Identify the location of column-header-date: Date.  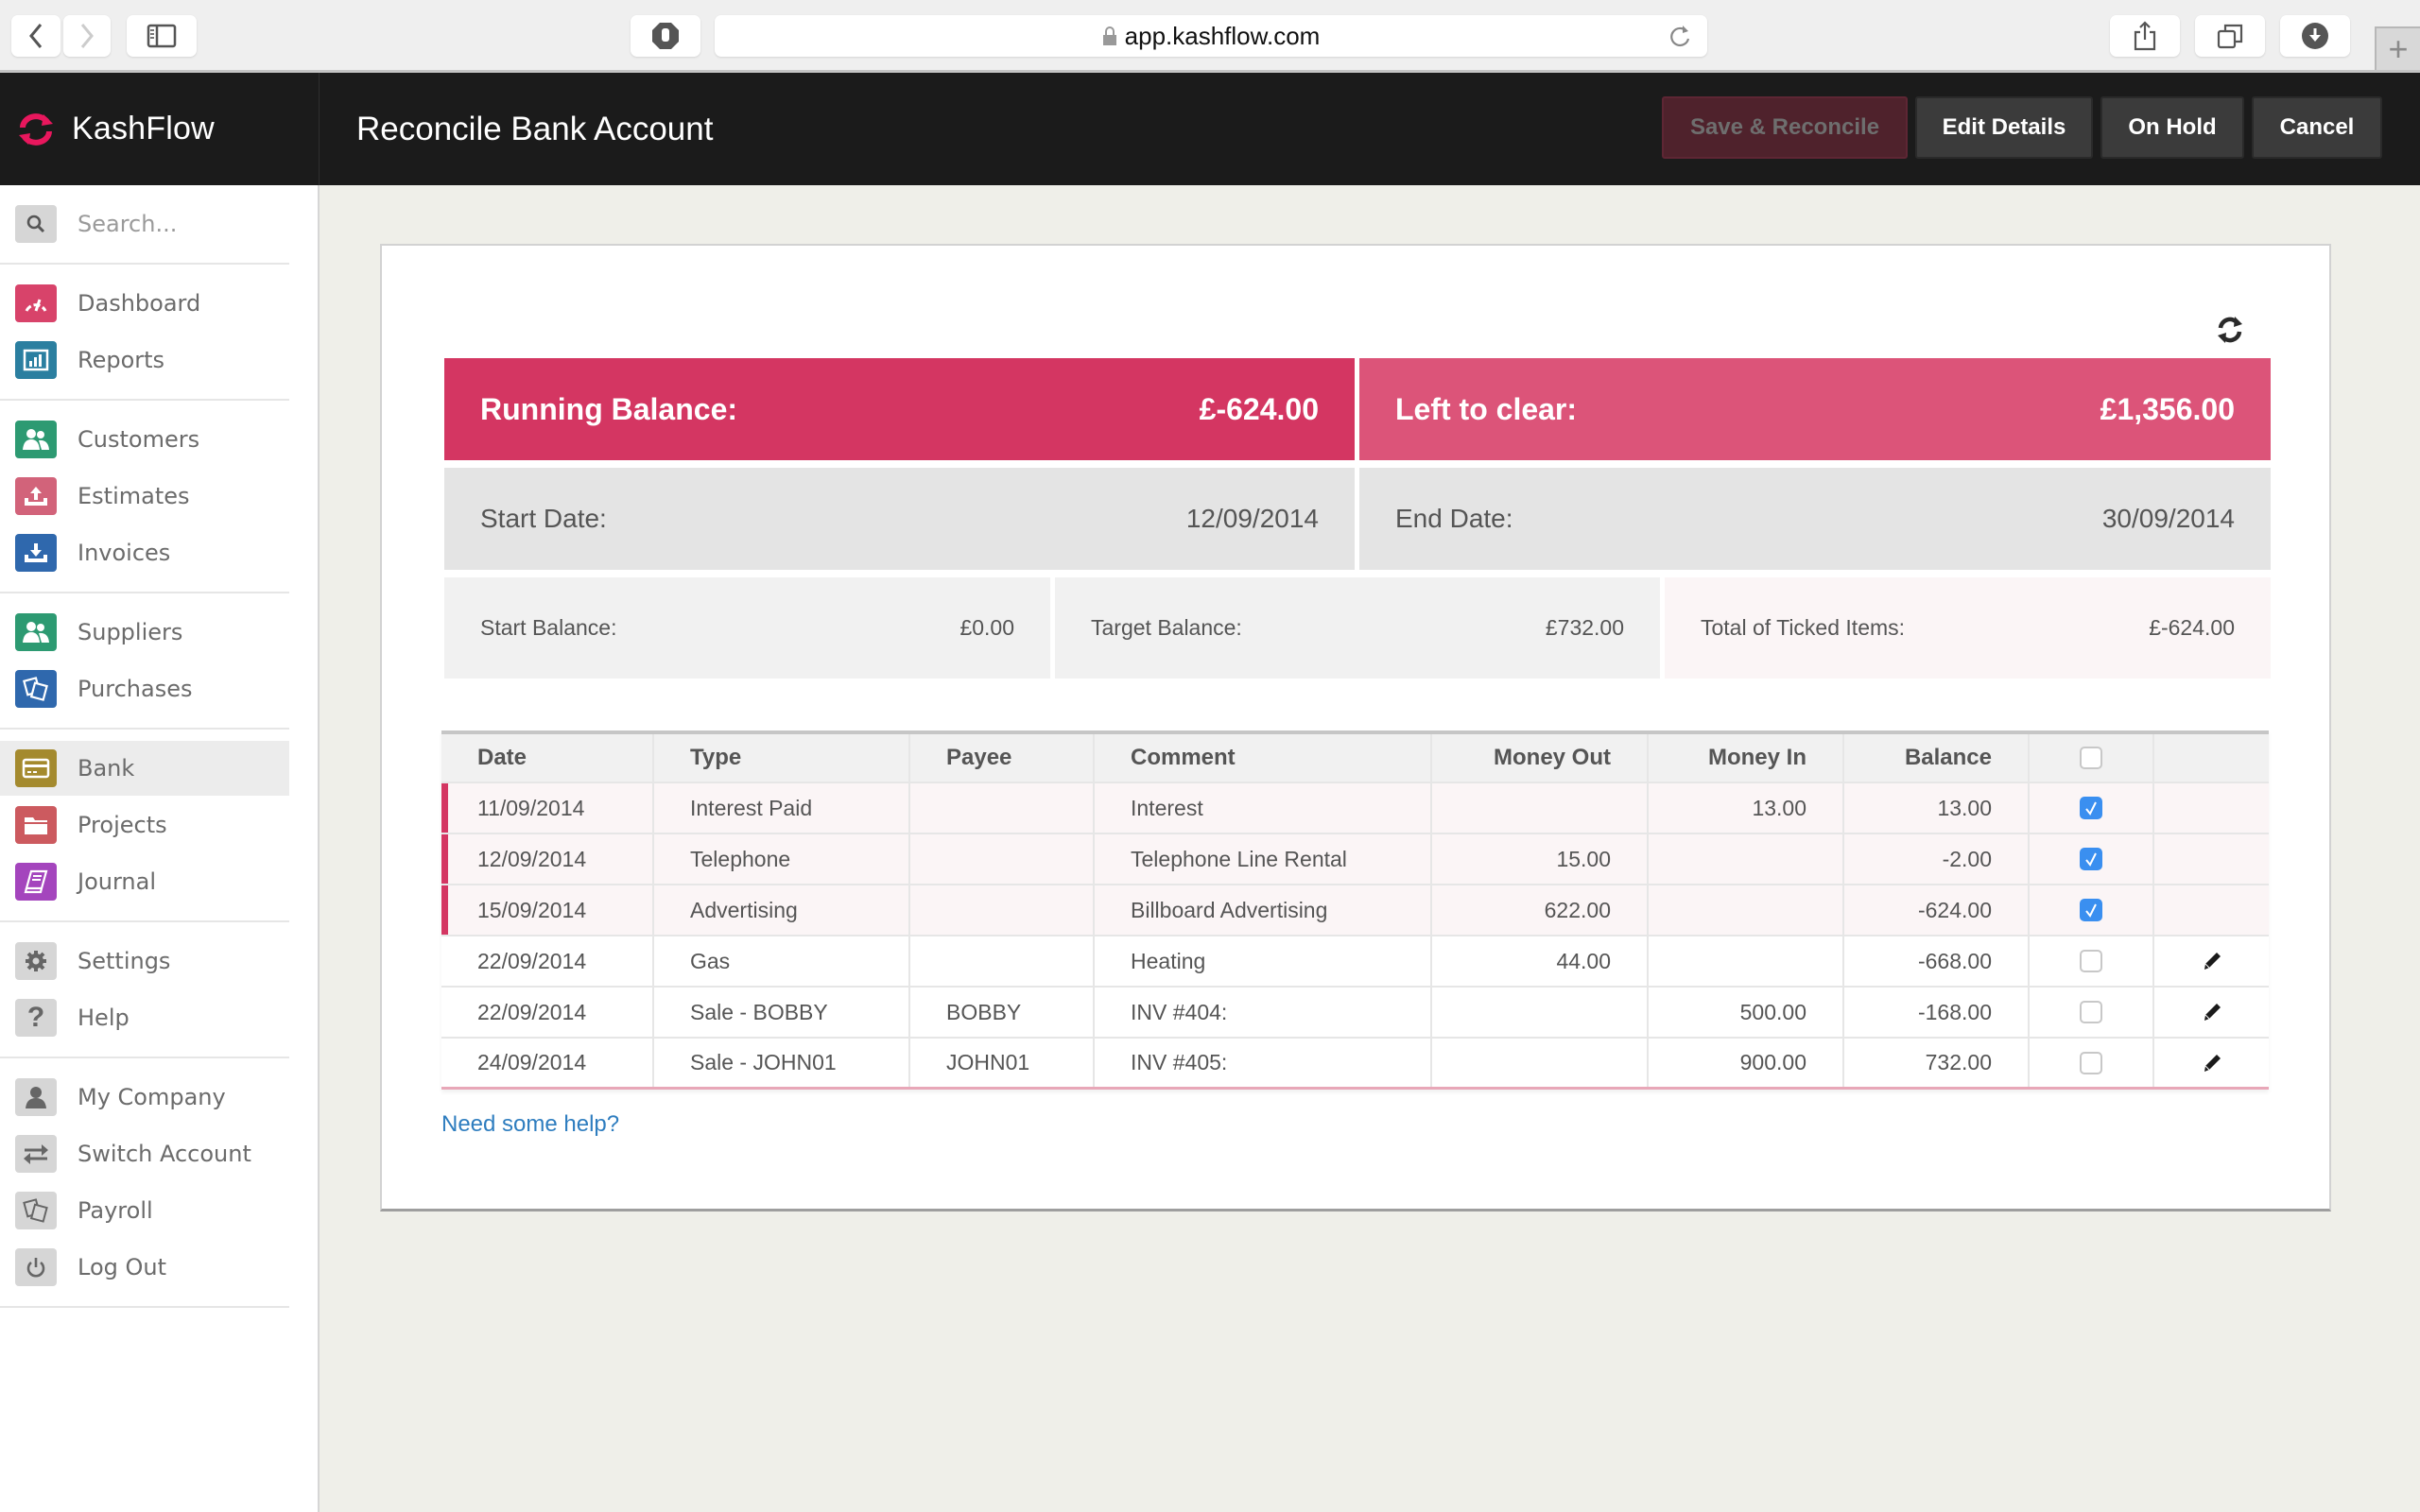
(547, 758).